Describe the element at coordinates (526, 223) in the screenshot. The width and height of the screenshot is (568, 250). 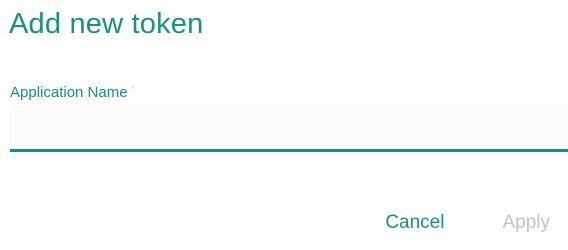
I see `apply-button: Apply` at that location.